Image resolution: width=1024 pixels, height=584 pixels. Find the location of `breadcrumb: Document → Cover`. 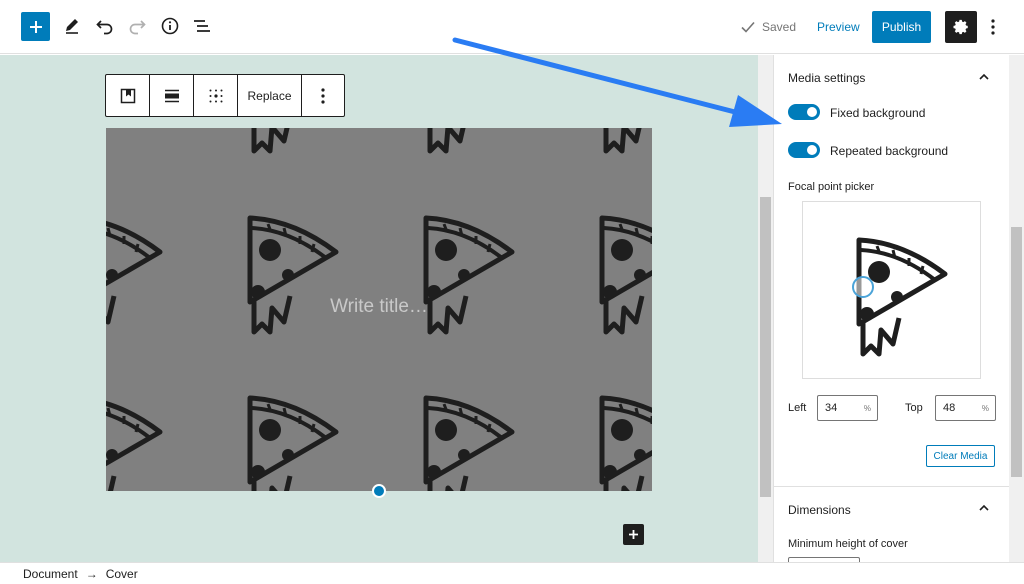

breadcrumb: Document → Cover is located at coordinates (512, 573).